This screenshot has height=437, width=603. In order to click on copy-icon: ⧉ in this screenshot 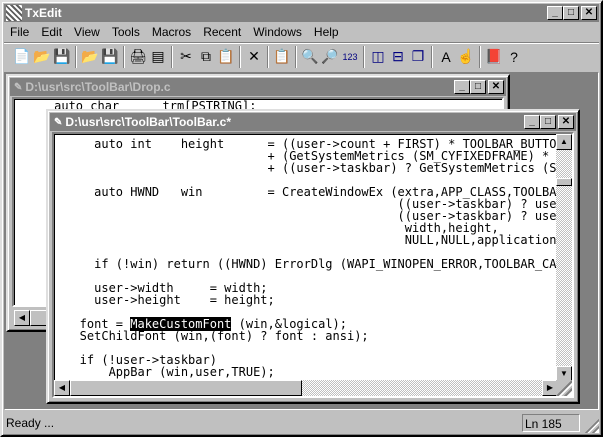, I will do `click(206, 56)`.